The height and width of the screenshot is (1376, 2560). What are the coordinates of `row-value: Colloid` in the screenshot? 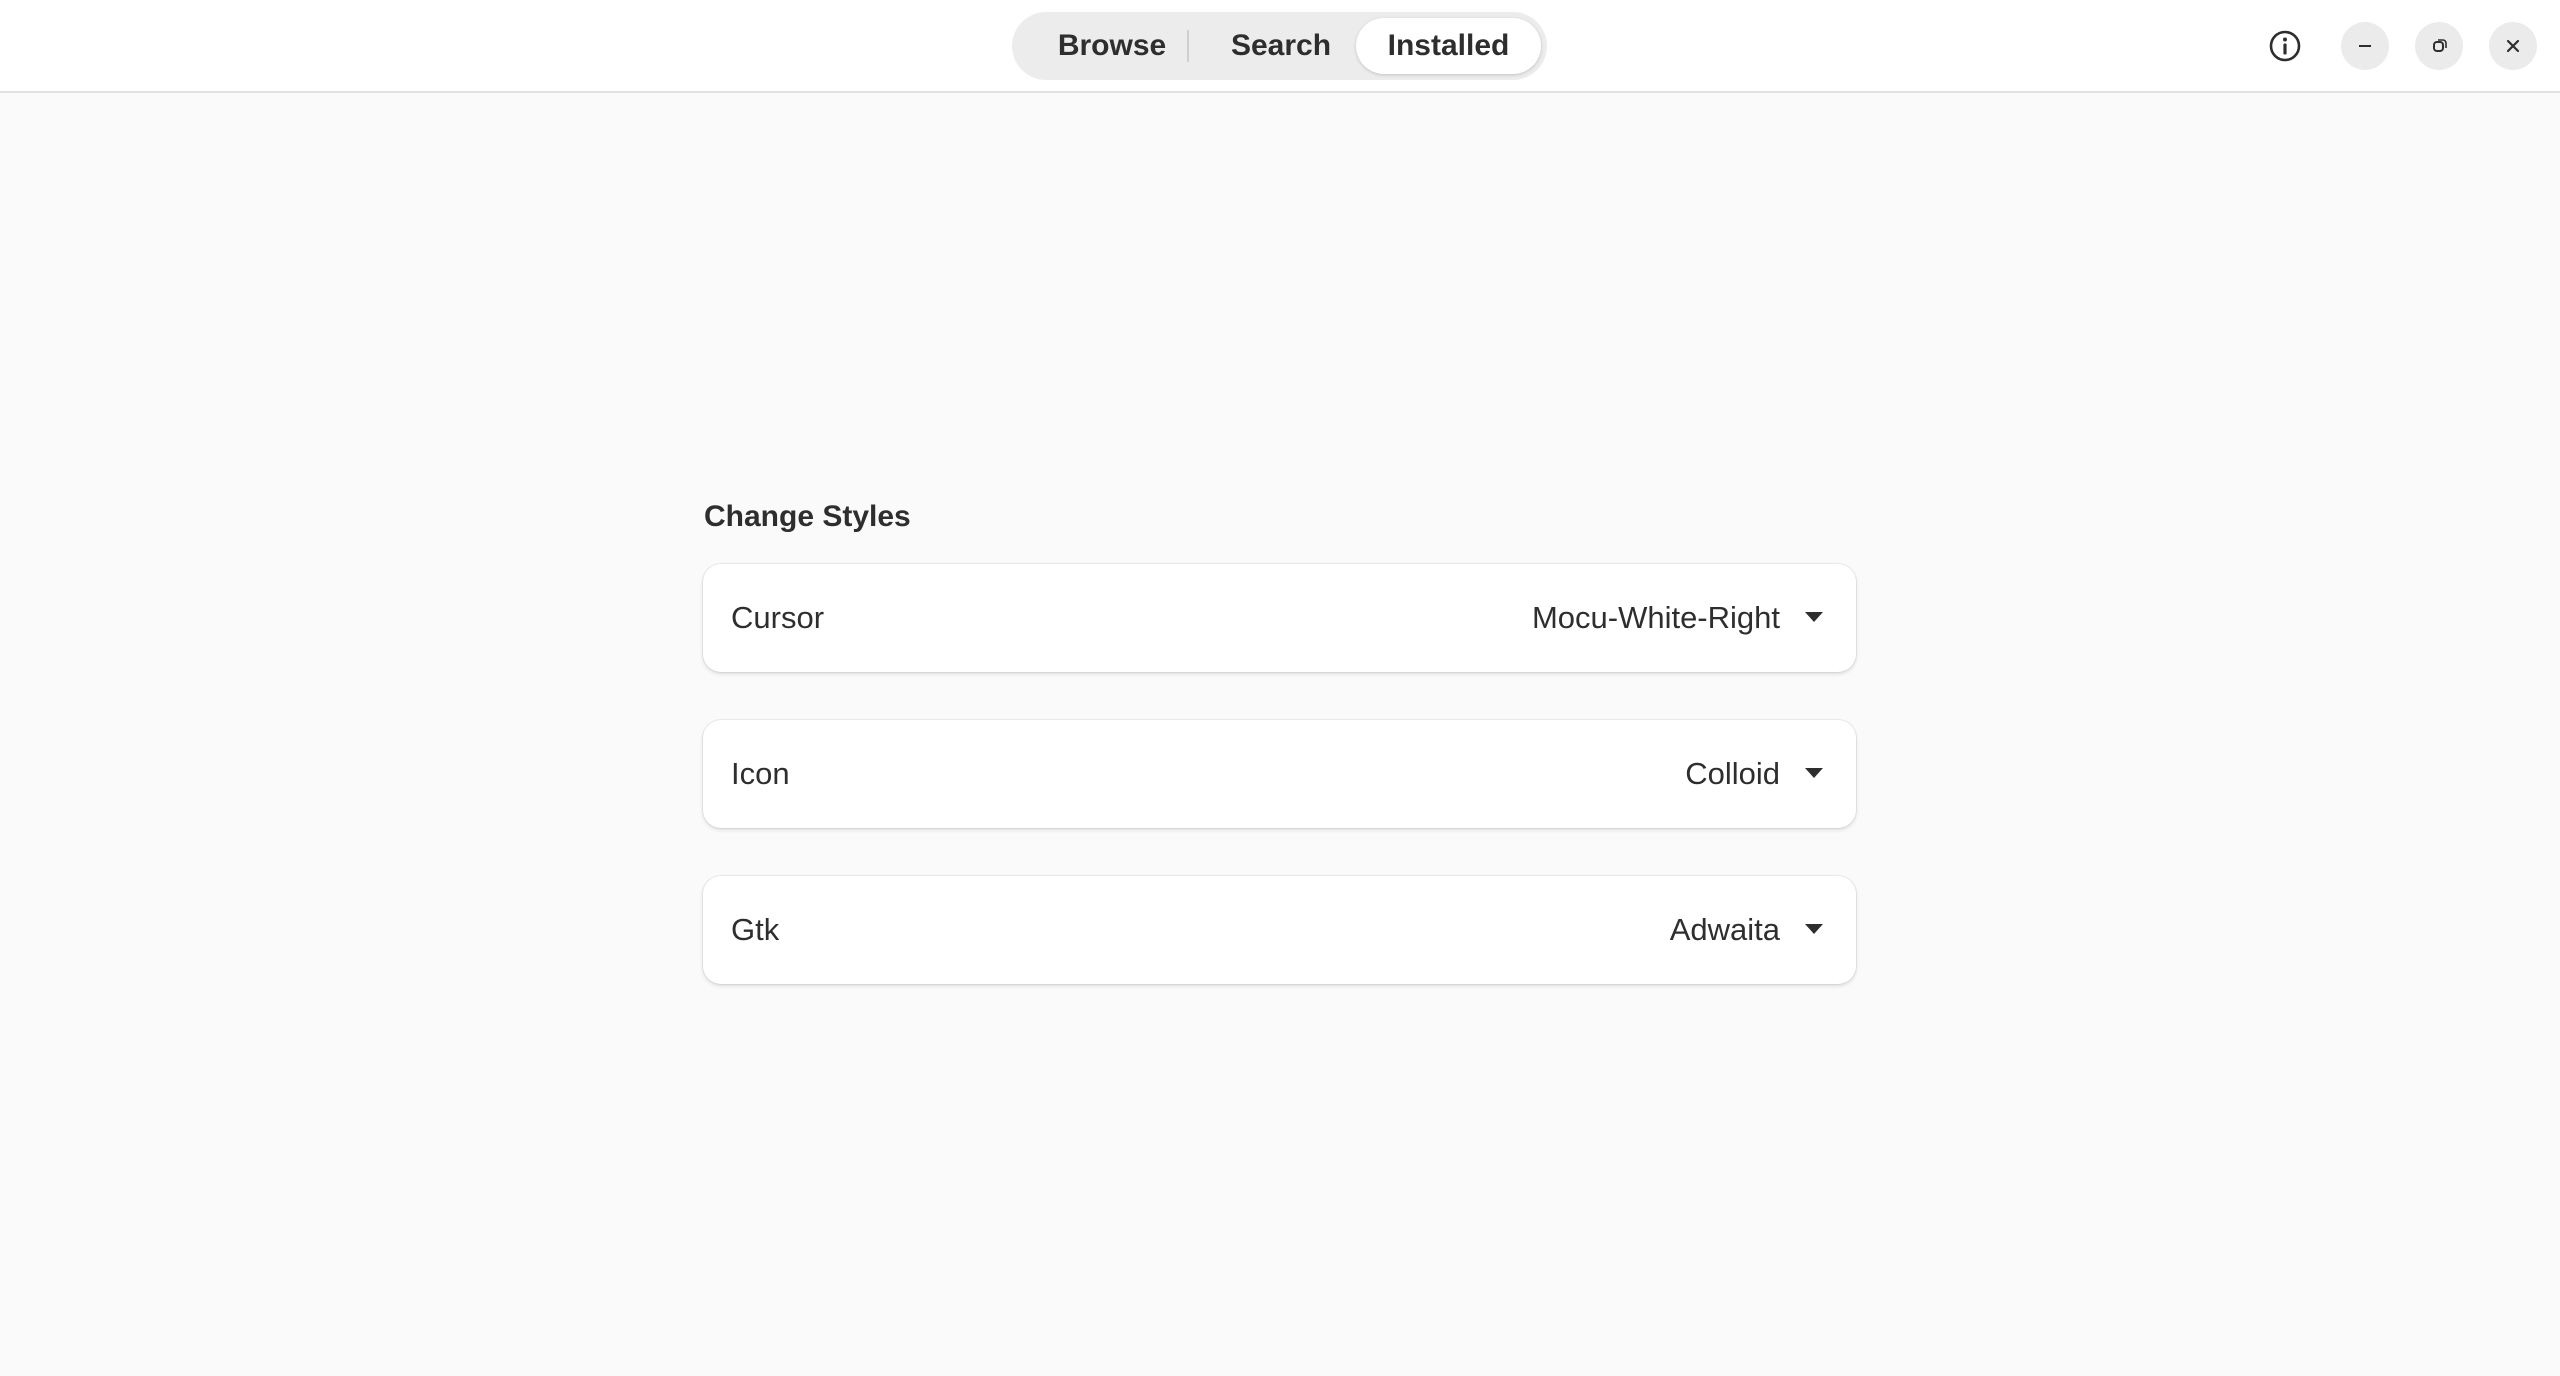 It's located at (1732, 773).